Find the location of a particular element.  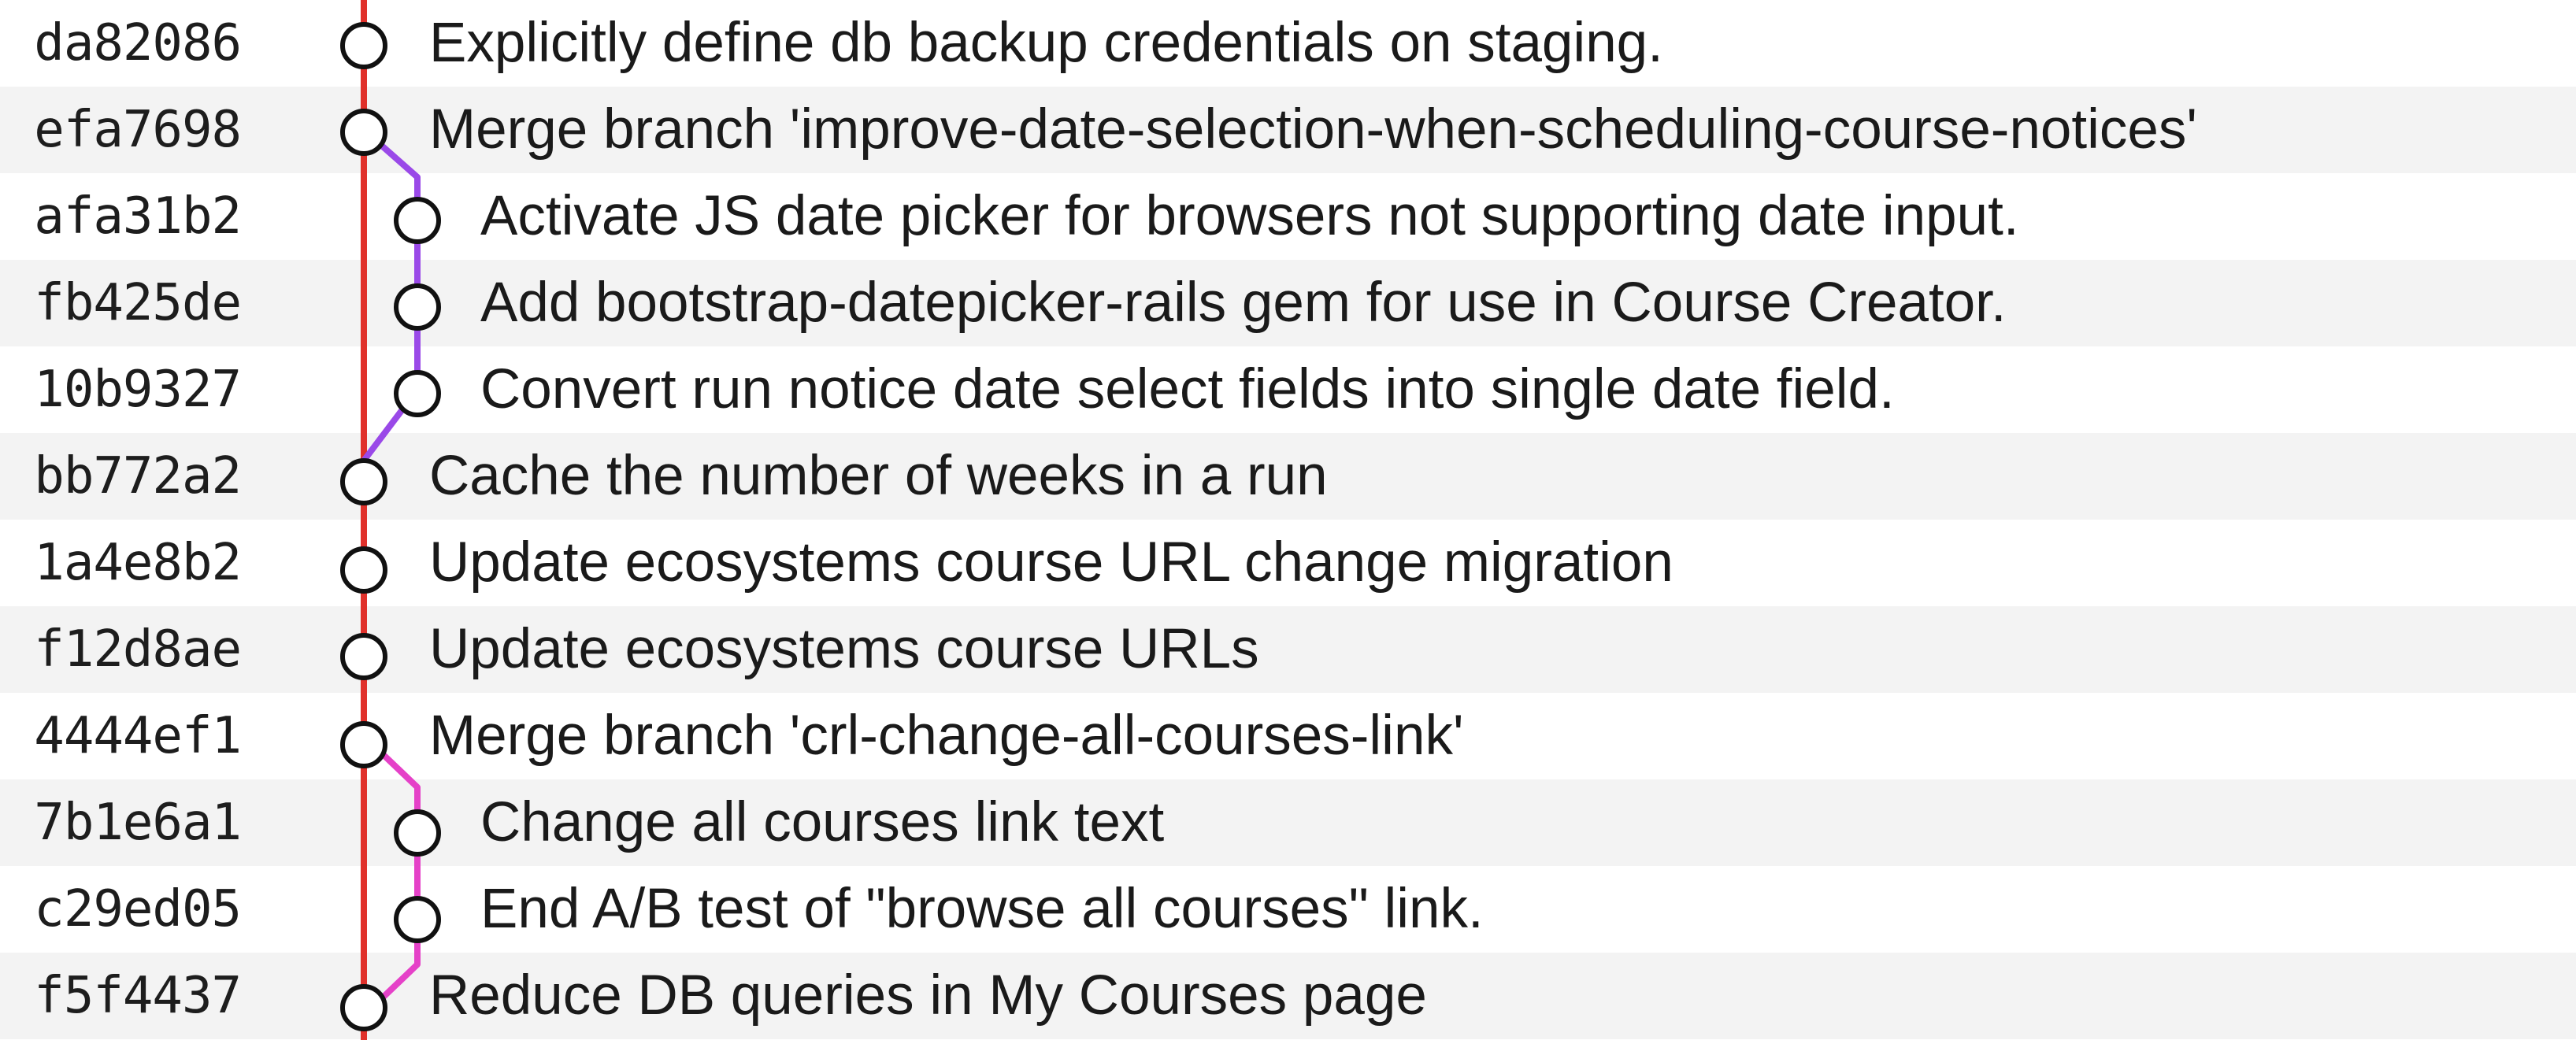

commit-hash: 7b1e6a1 is located at coordinates (138, 823).